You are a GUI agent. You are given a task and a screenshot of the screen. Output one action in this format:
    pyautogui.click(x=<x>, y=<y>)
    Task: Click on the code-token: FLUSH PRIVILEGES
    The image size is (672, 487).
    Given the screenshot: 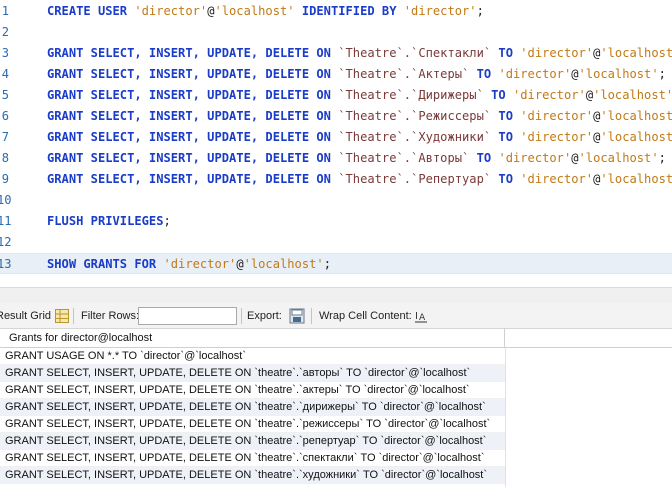 What is the action you would take?
    pyautogui.click(x=105, y=221)
    